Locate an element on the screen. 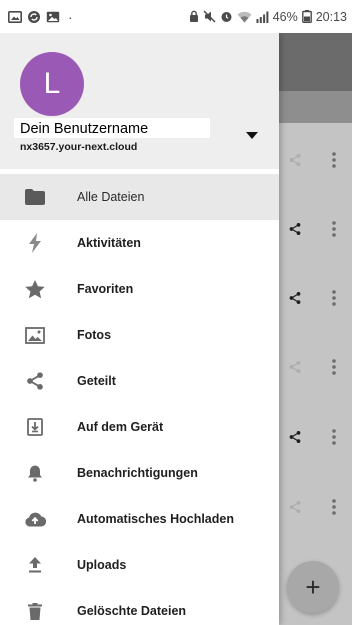  menu-item-label: Gelöschte Dateien is located at coordinates (132, 611).